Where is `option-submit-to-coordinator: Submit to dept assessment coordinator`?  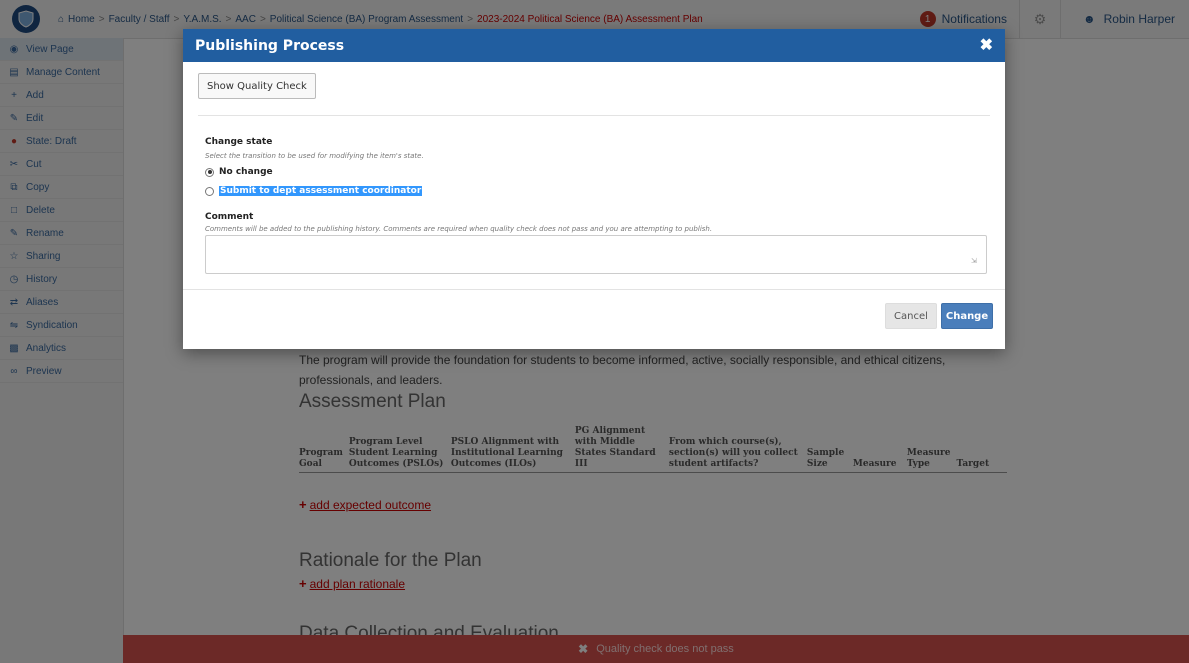
option-submit-to-coordinator: Submit to dept assessment coordinator is located at coordinates (314, 191).